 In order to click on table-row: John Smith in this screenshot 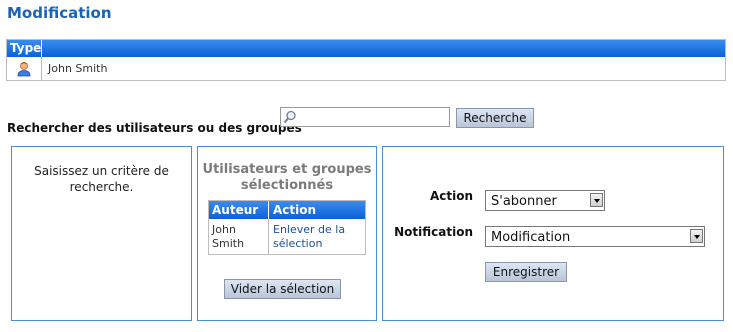, I will do `click(366, 68)`.